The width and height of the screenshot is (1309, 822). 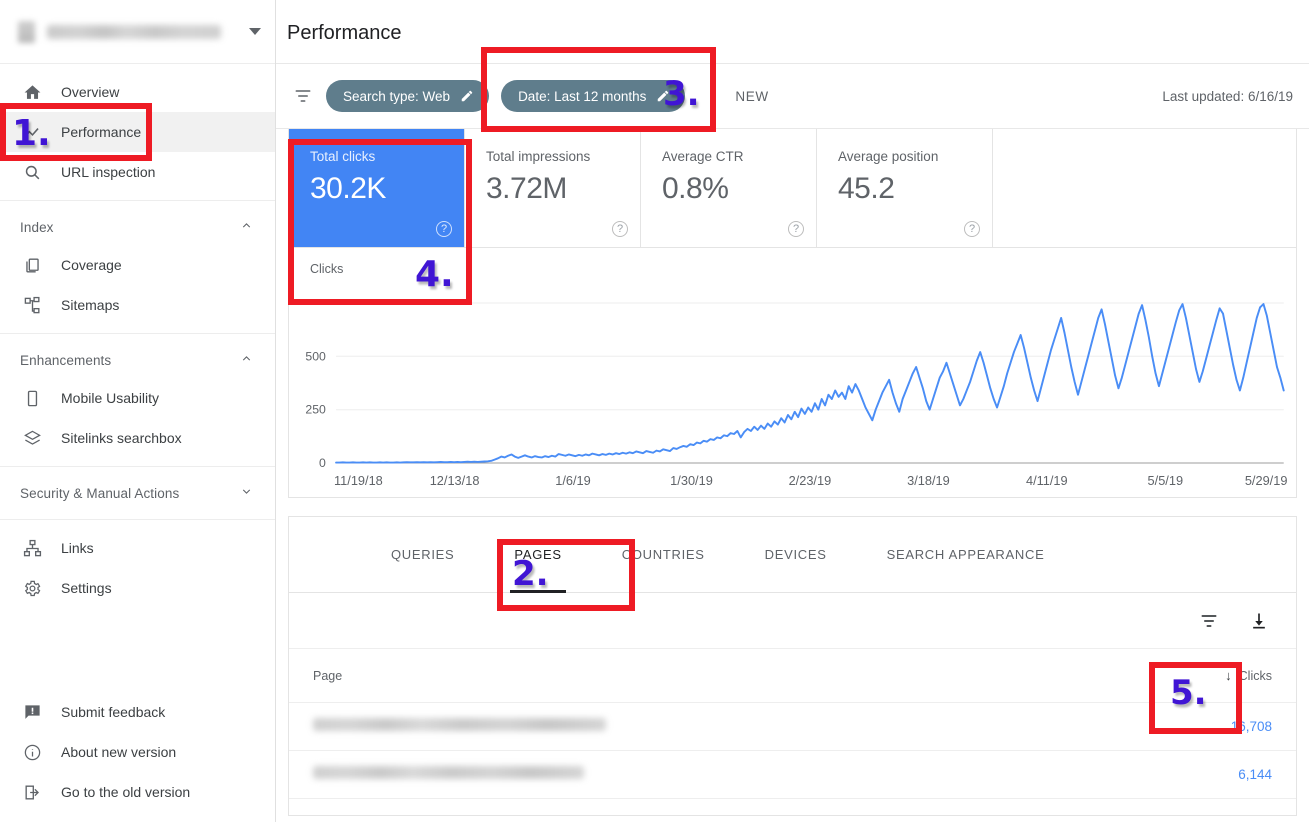 What do you see at coordinates (37, 227) in the screenshot?
I see `sidebar-group-title: Index` at bounding box center [37, 227].